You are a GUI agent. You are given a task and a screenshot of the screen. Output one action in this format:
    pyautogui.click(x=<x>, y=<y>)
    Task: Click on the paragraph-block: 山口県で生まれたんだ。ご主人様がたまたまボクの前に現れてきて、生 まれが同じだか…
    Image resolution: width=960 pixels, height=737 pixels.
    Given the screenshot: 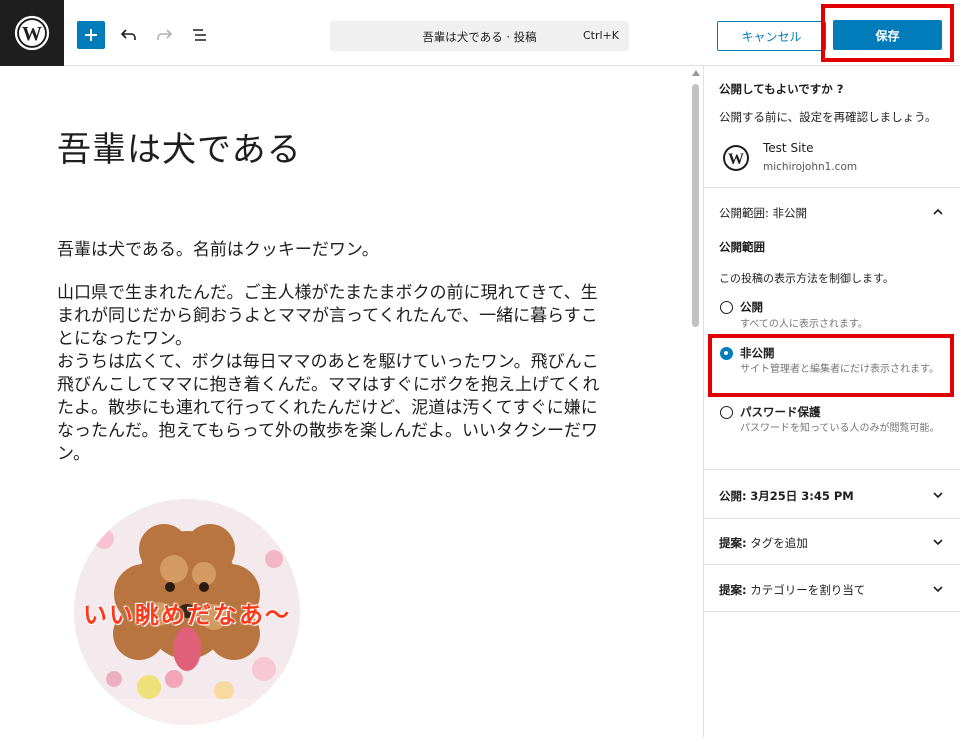 What is the action you would take?
    pyautogui.click(x=342, y=374)
    